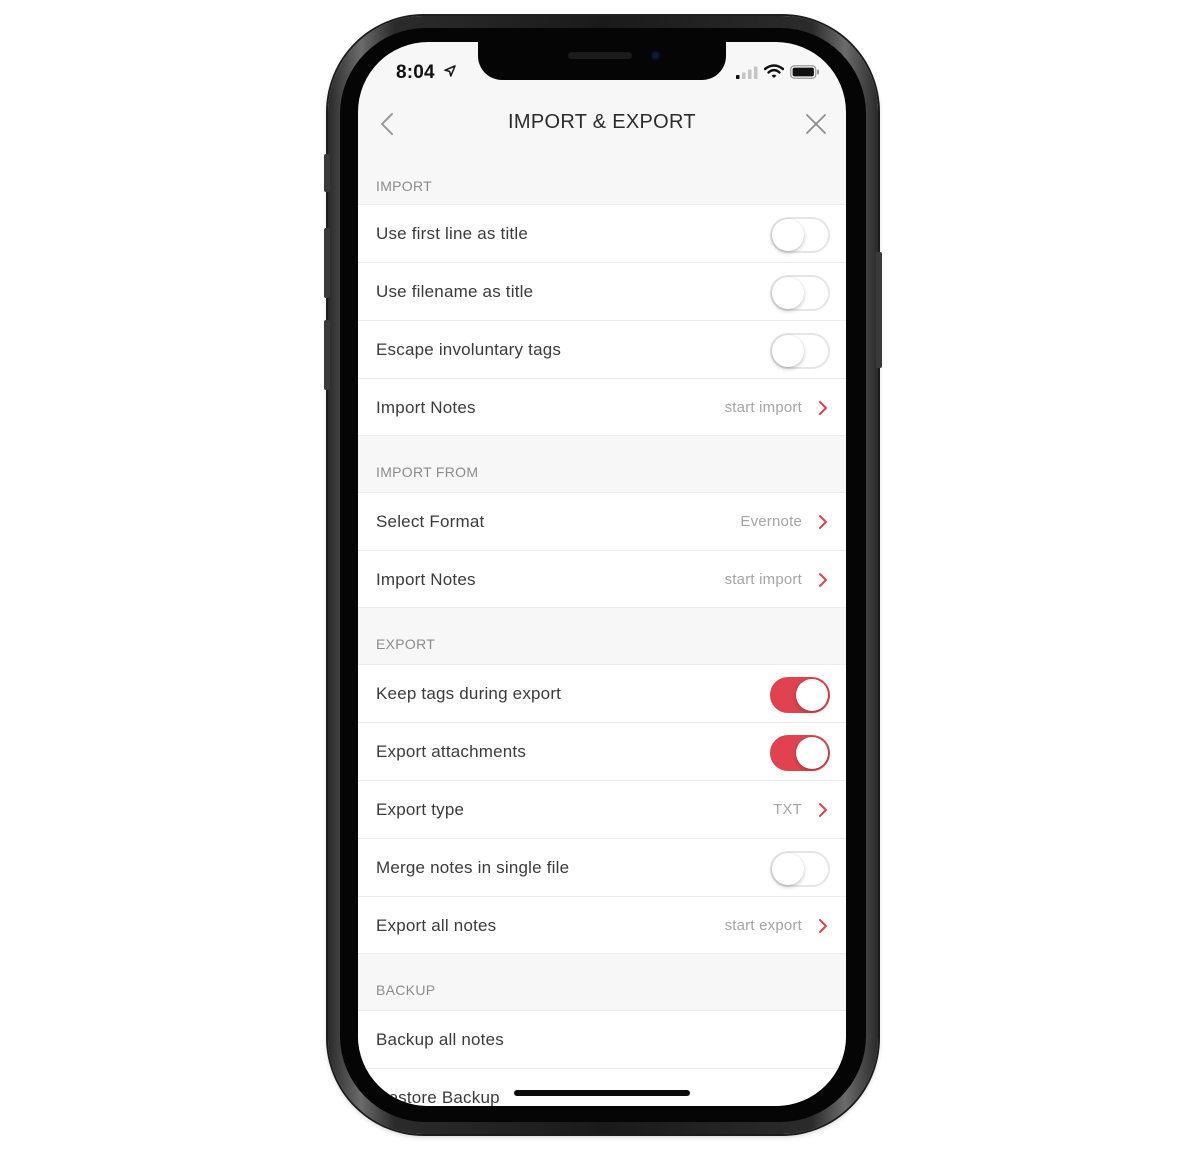  I want to click on page-title: IMPORT & EXPORT, so click(602, 122).